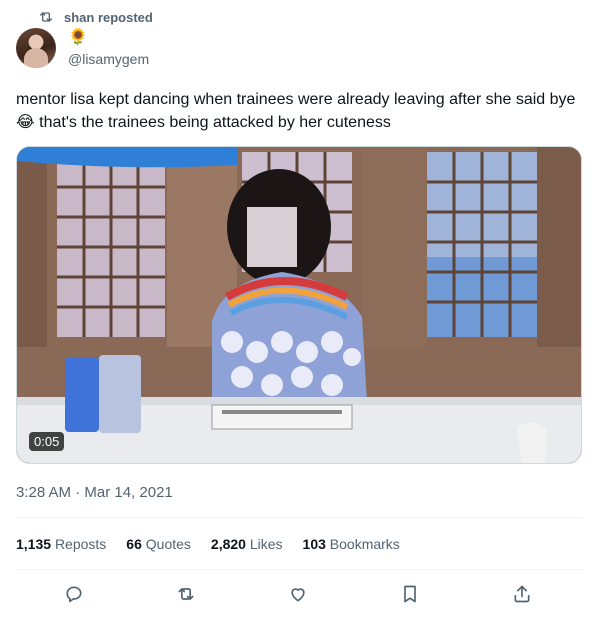 The image size is (598, 617). Describe the element at coordinates (47, 441) in the screenshot. I see `video-duration: 0:05` at that location.